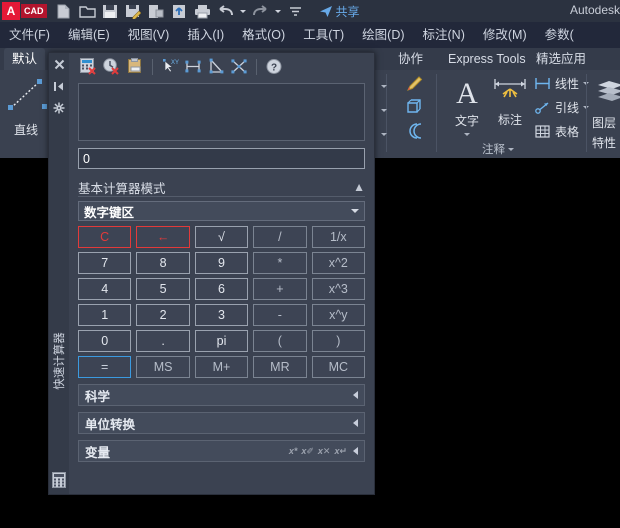 The height and width of the screenshot is (528, 620). I want to click on key-6: 6, so click(221, 289).